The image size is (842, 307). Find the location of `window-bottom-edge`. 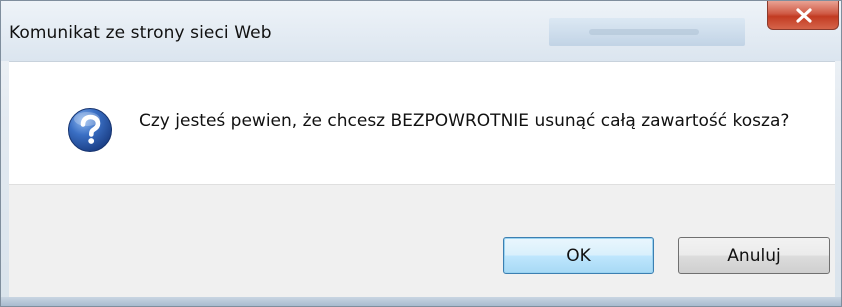

window-bottom-edge is located at coordinates (421, 301).